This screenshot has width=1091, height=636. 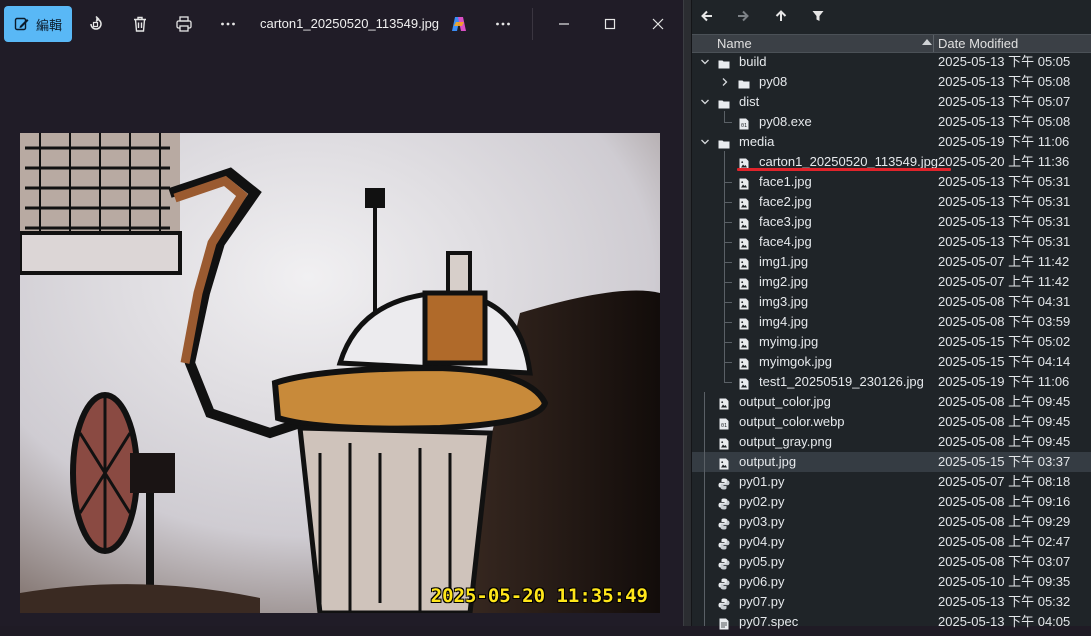 What do you see at coordinates (762, 541) in the screenshot?
I see `item-name: py04.py` at bounding box center [762, 541].